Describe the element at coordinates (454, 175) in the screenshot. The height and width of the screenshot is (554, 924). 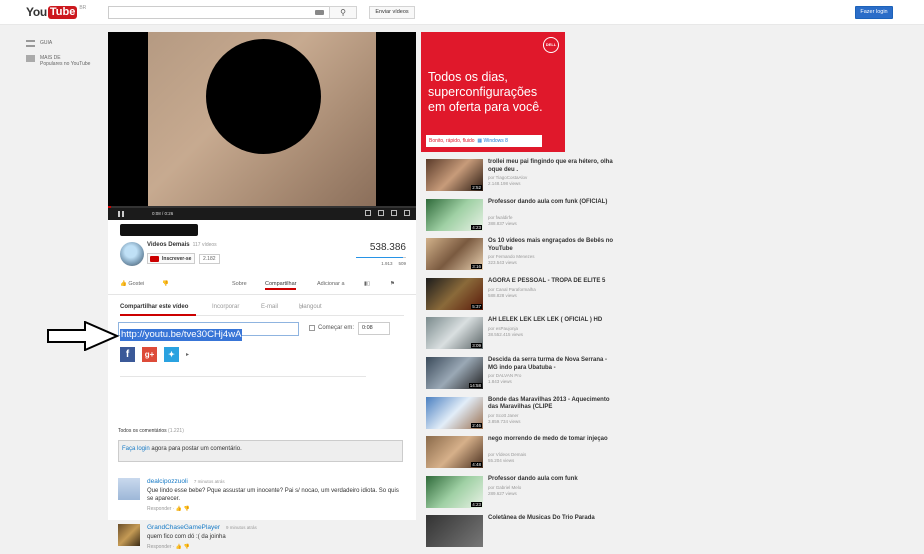
I see `video-thumbnail: 2:52` at that location.